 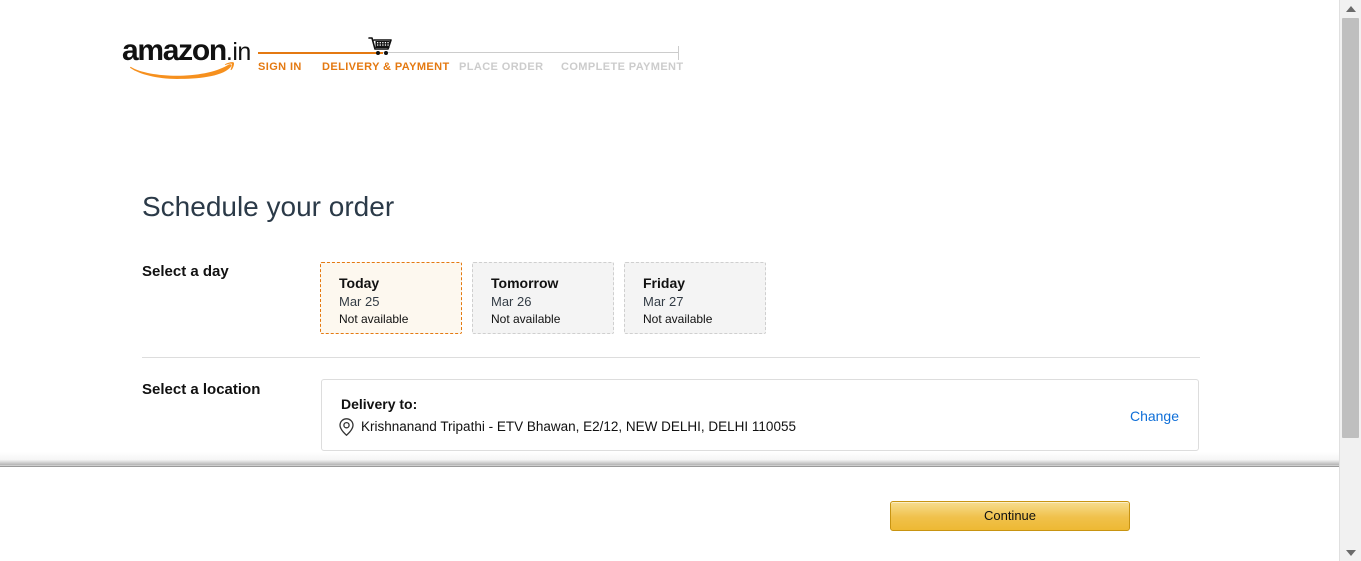 I want to click on scroll-up-triangle, so click(x=1350, y=8).